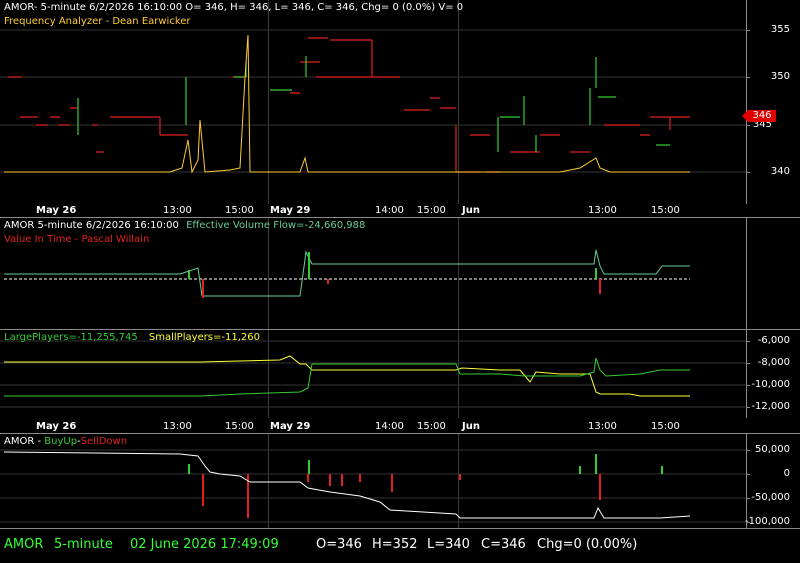  What do you see at coordinates (770, 497) in the screenshot?
I see `buyup-axis-label: -50,000` at bounding box center [770, 497].